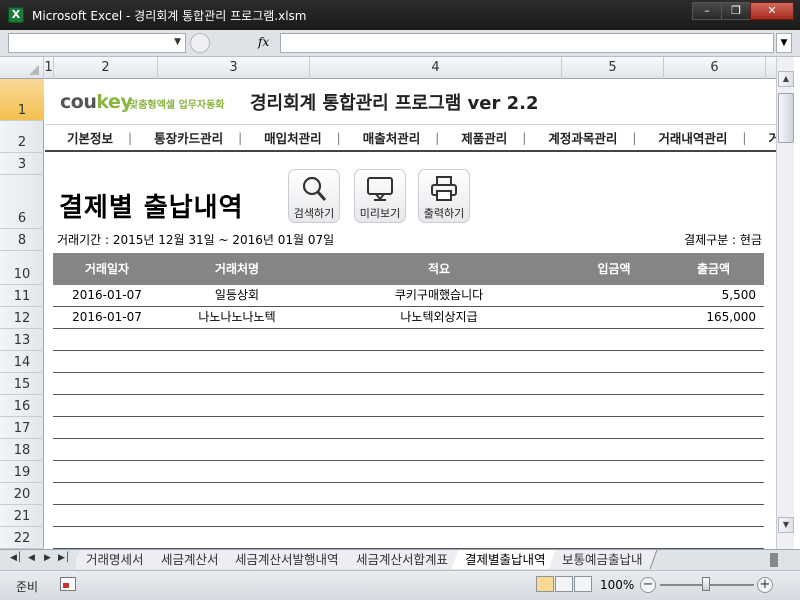 The image size is (800, 600). Describe the element at coordinates (234, 68) in the screenshot. I see `column-header: 3` at that location.